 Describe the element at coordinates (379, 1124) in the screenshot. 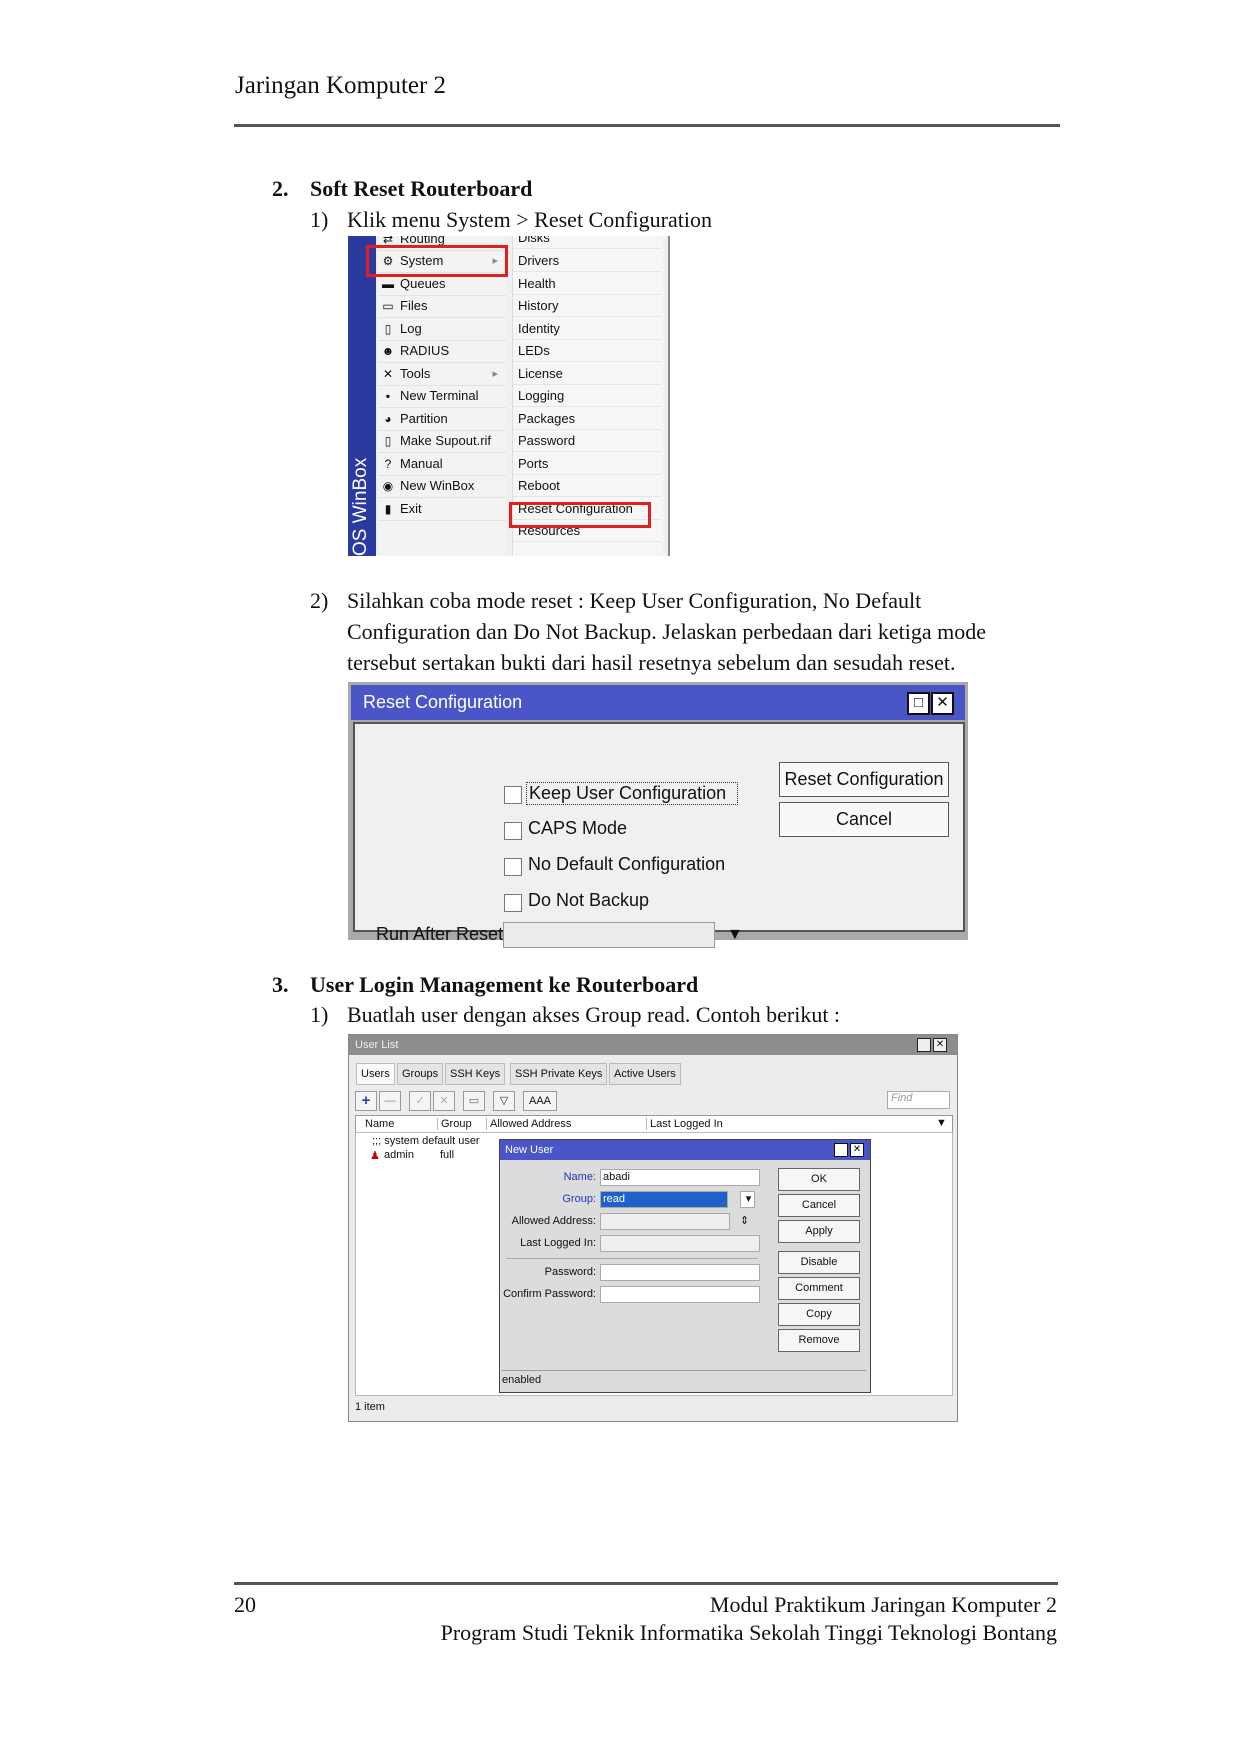

I see `column-name: Name` at that location.